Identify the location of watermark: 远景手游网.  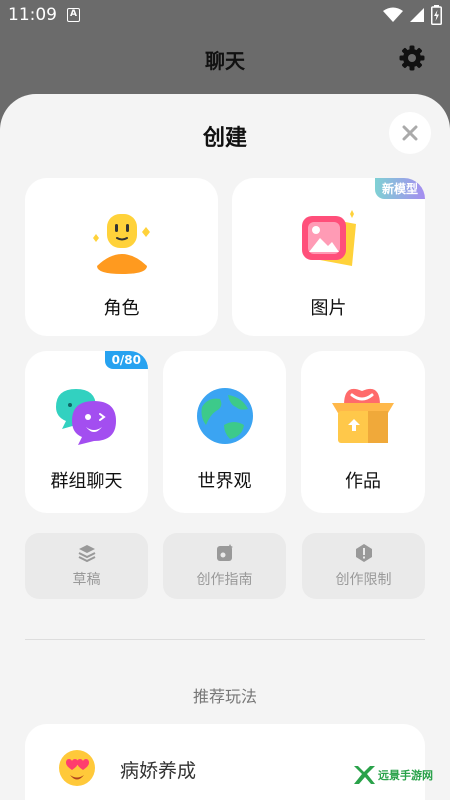
(392, 775).